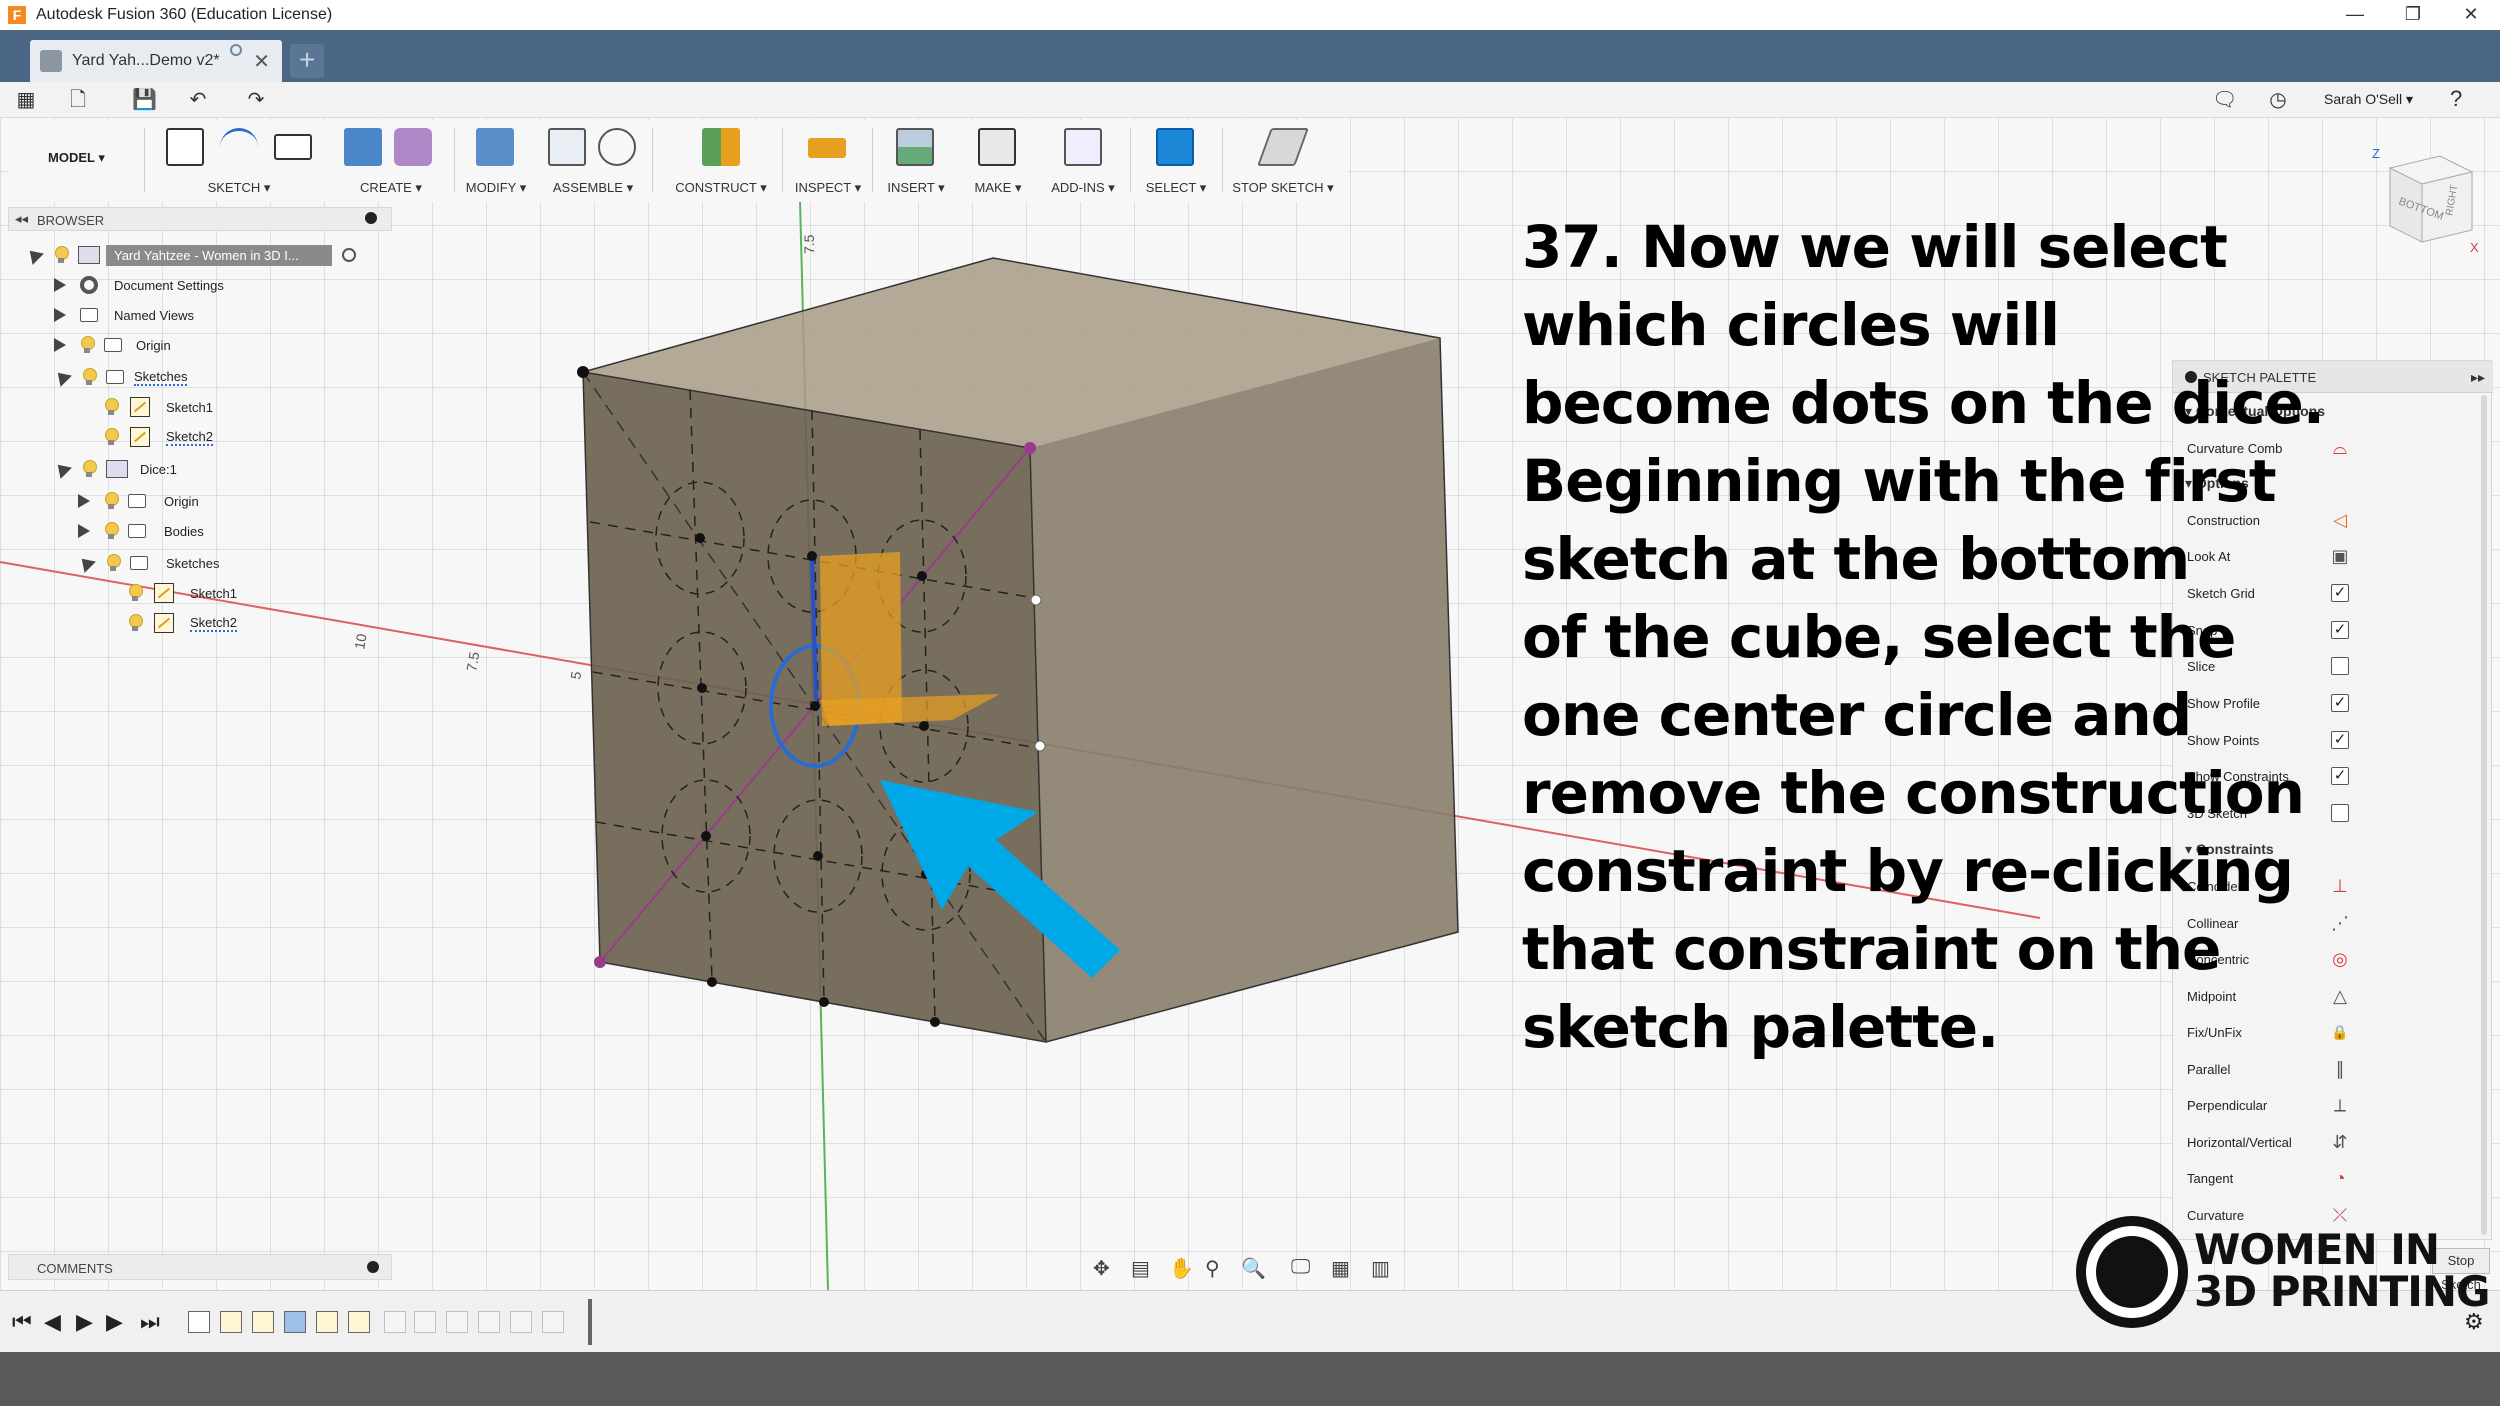  Describe the element at coordinates (1083, 188) in the screenshot. I see `add-ins-menu: ADD-INS ▾` at that location.